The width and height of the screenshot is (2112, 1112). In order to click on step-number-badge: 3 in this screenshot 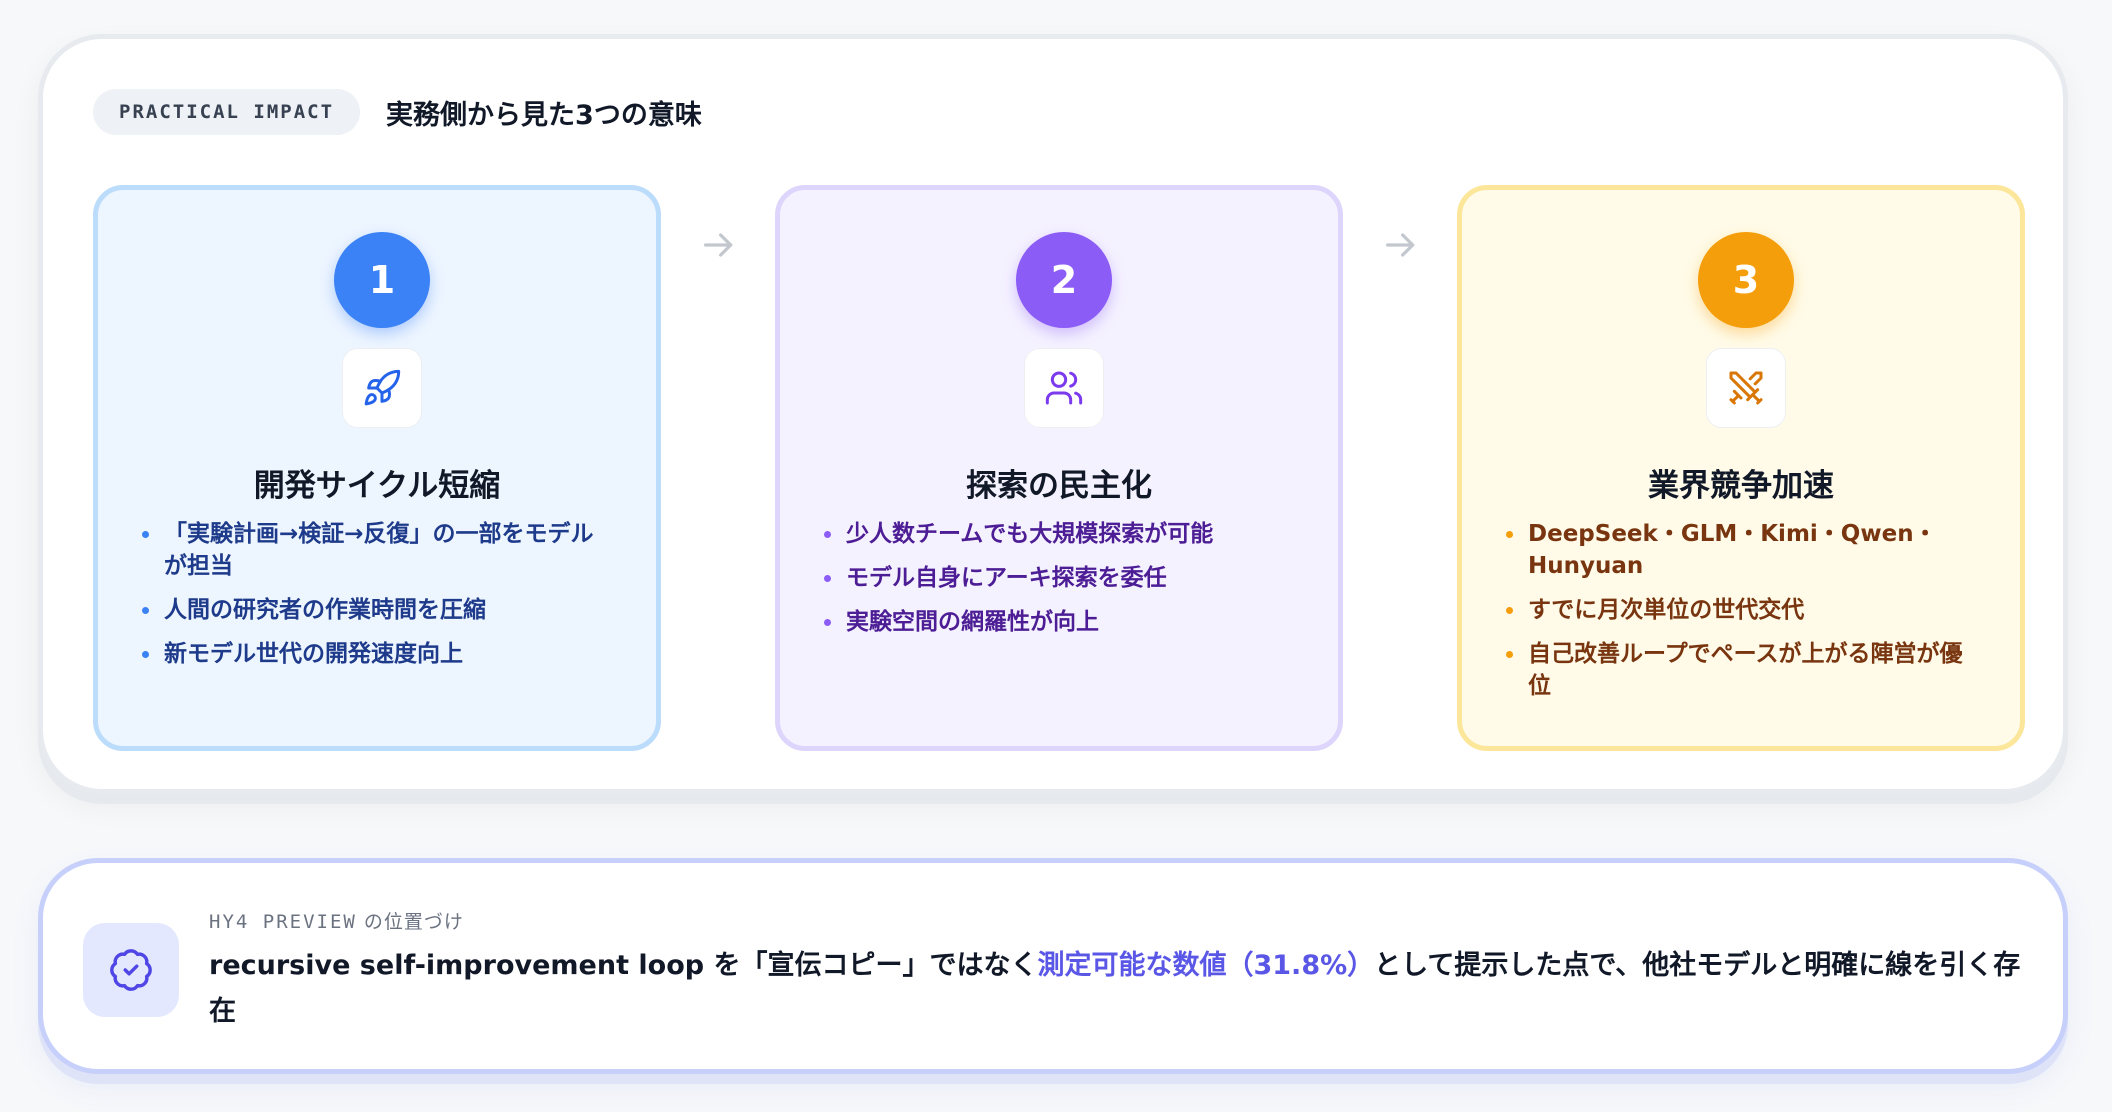, I will do `click(1746, 280)`.